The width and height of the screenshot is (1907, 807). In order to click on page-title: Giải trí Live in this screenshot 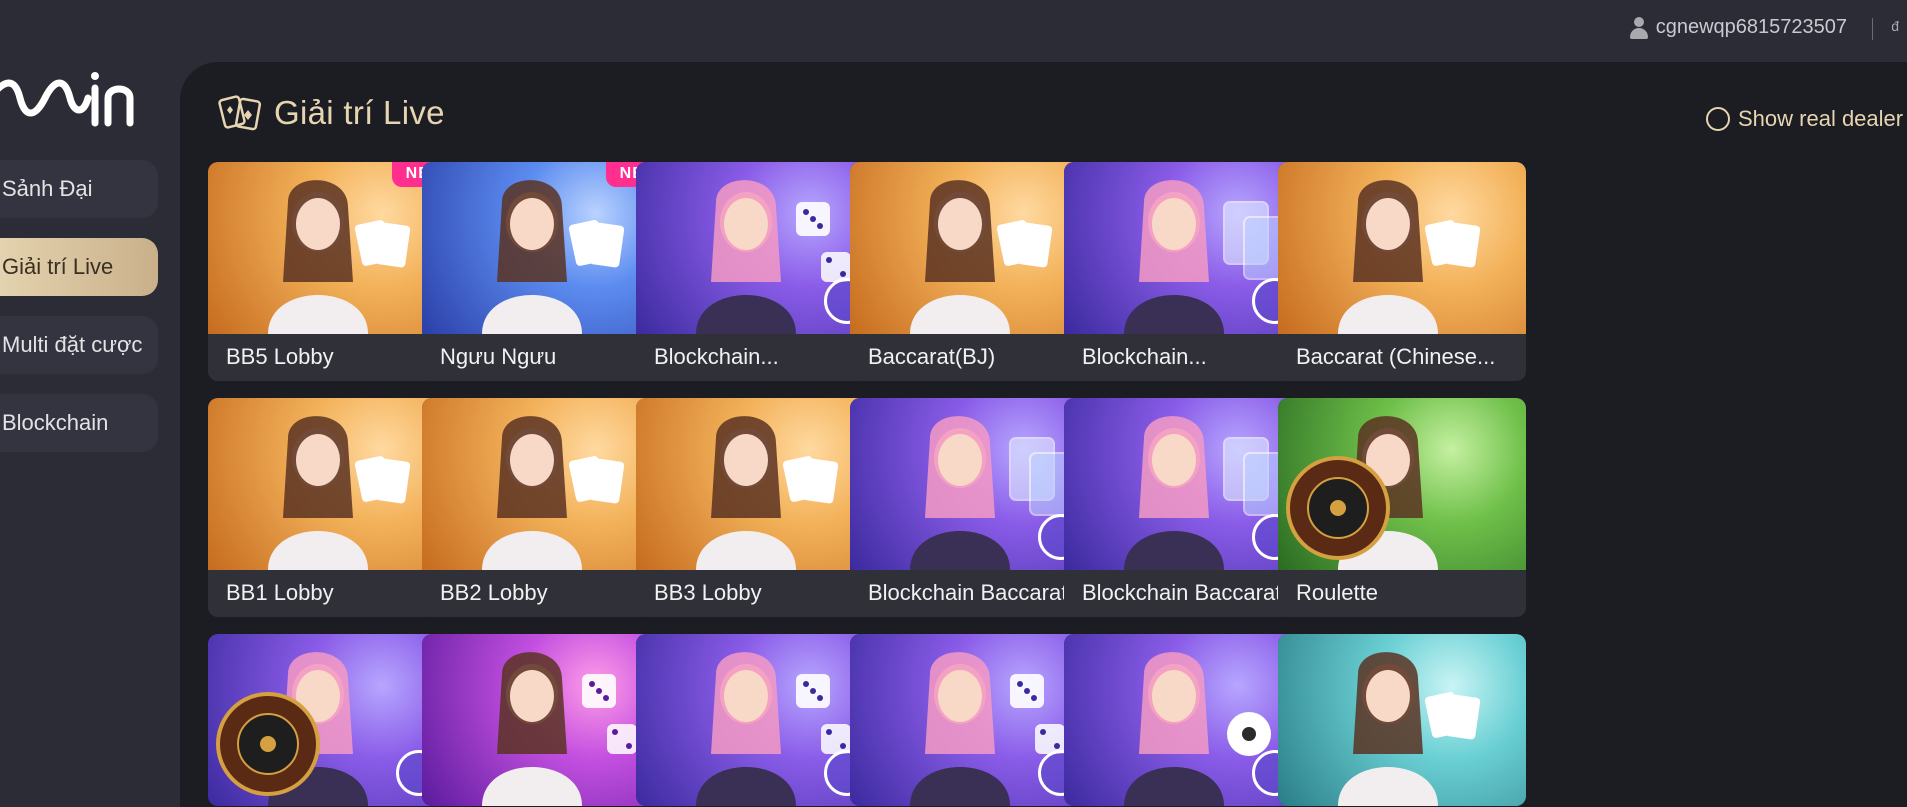, I will do `click(359, 112)`.